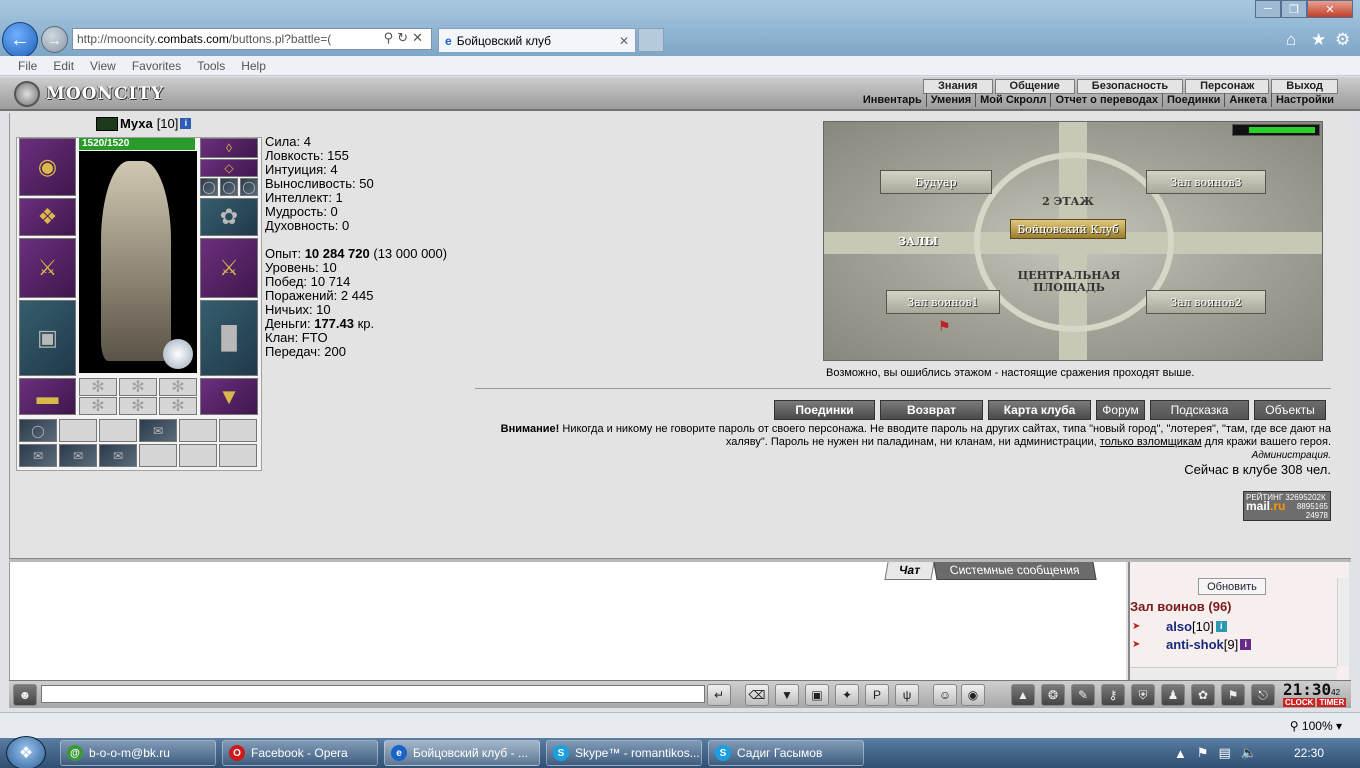 This screenshot has height=768, width=1360. I want to click on tab-combats: e Бойцовский клуб ✕, so click(537, 40).